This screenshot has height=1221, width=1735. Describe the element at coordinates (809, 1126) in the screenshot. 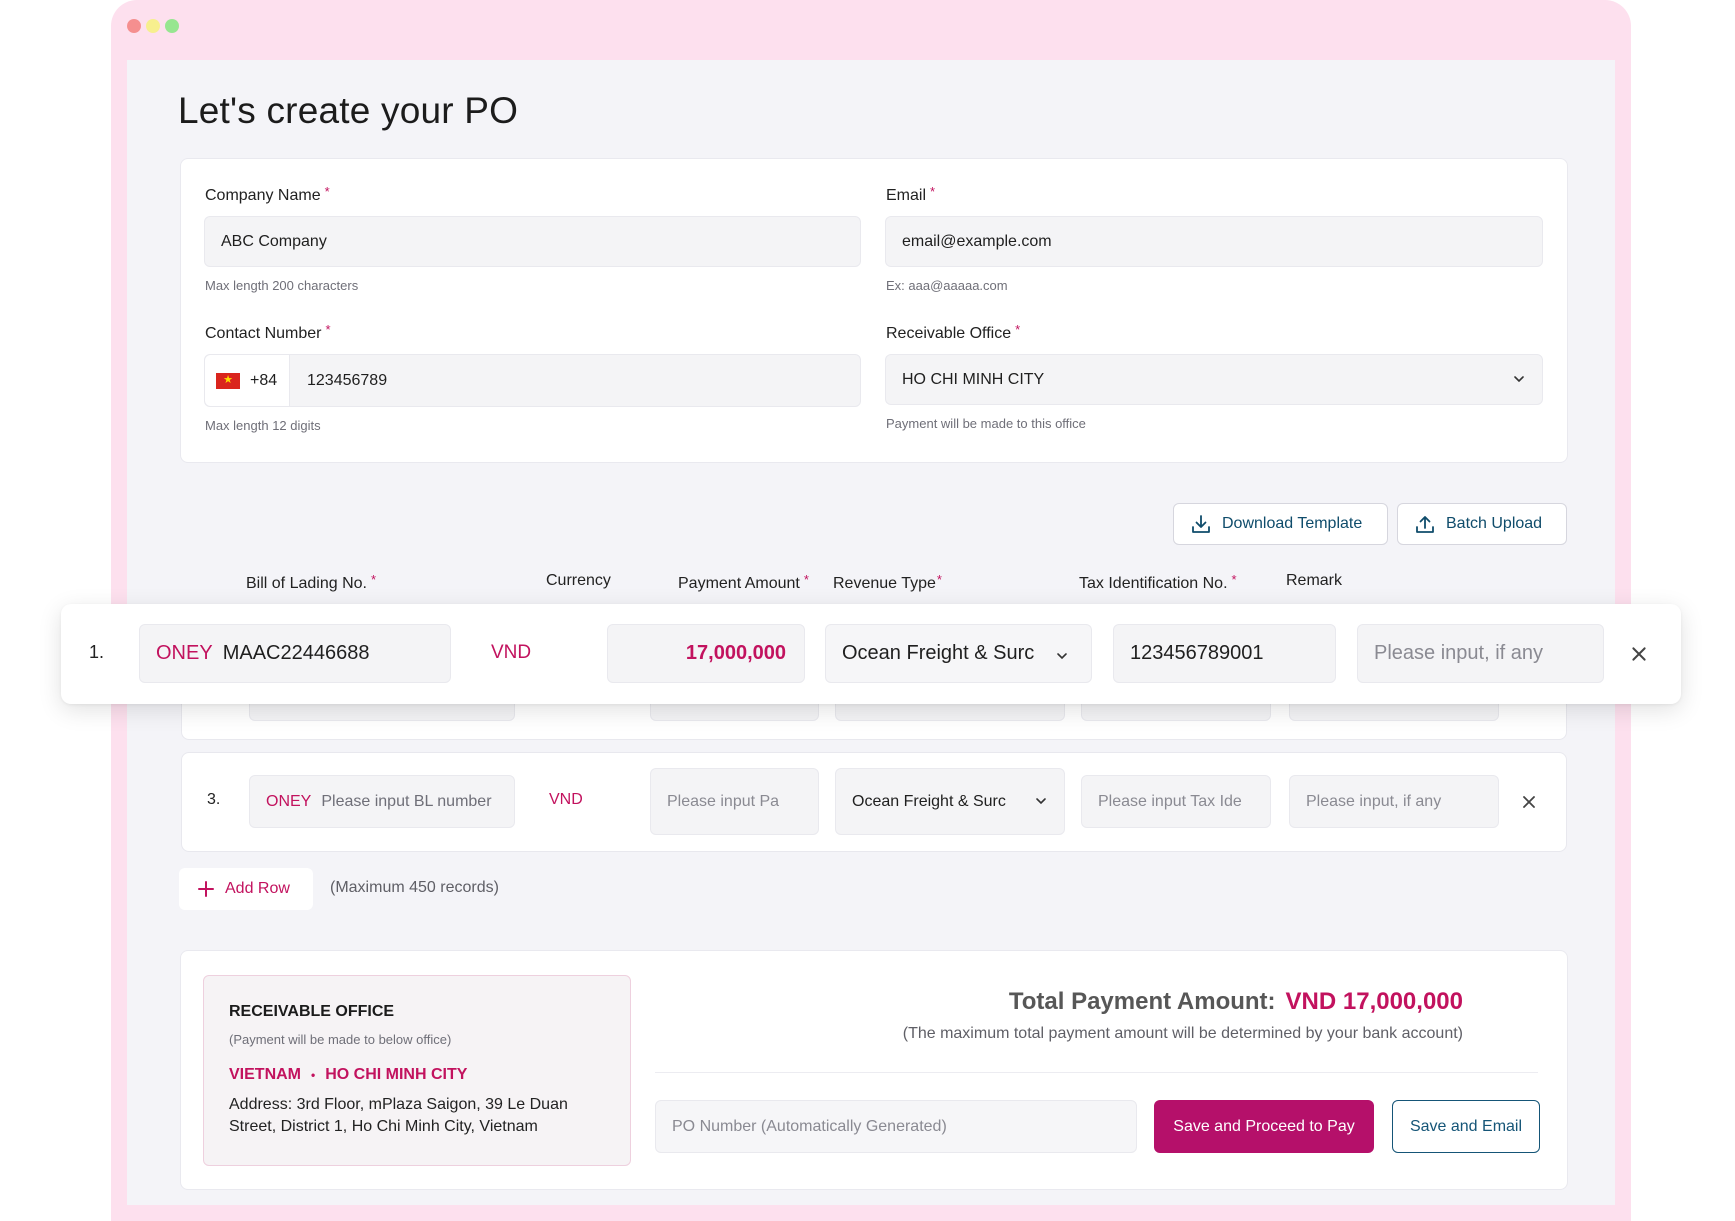

I see `po-number-placeholder: PO Number (Automatically Generated)` at that location.